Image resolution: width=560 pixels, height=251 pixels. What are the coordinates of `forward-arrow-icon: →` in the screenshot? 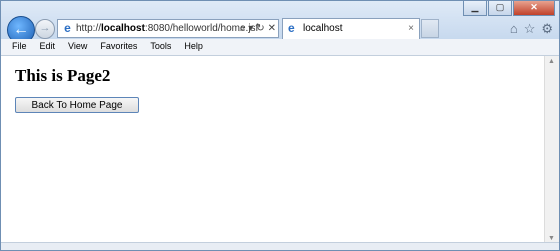 It's located at (45, 28).